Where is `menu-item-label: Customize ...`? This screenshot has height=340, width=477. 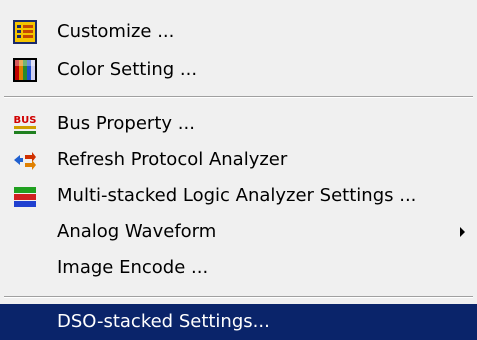 menu-item-label: Customize ... is located at coordinates (116, 31).